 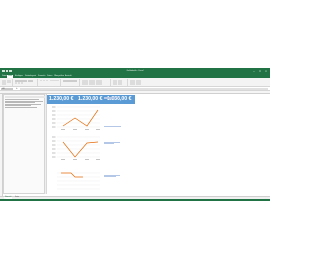 What do you see at coordinates (260, 71) in the screenshot?
I see `maximize-button: □` at bounding box center [260, 71].